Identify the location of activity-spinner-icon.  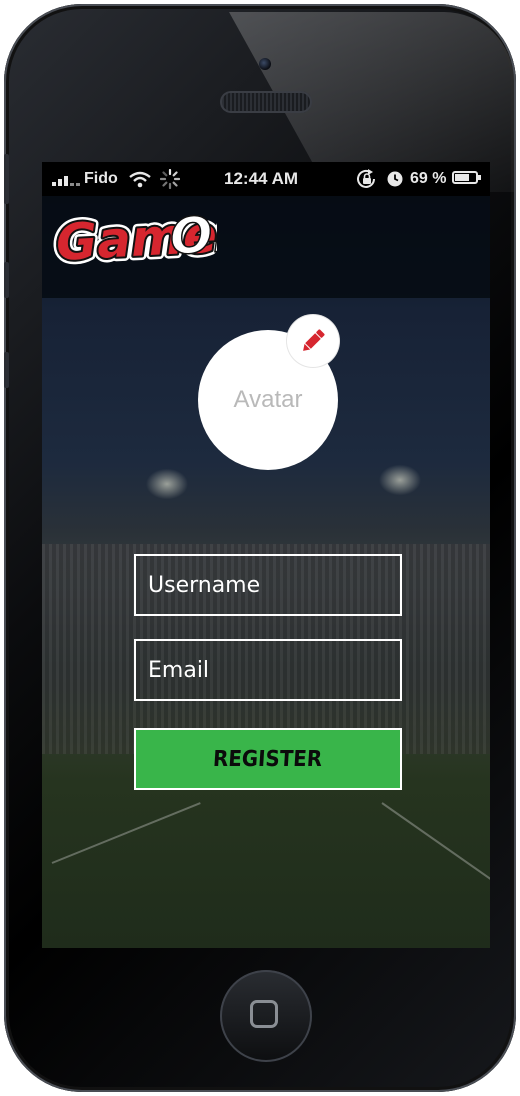
(170, 179).